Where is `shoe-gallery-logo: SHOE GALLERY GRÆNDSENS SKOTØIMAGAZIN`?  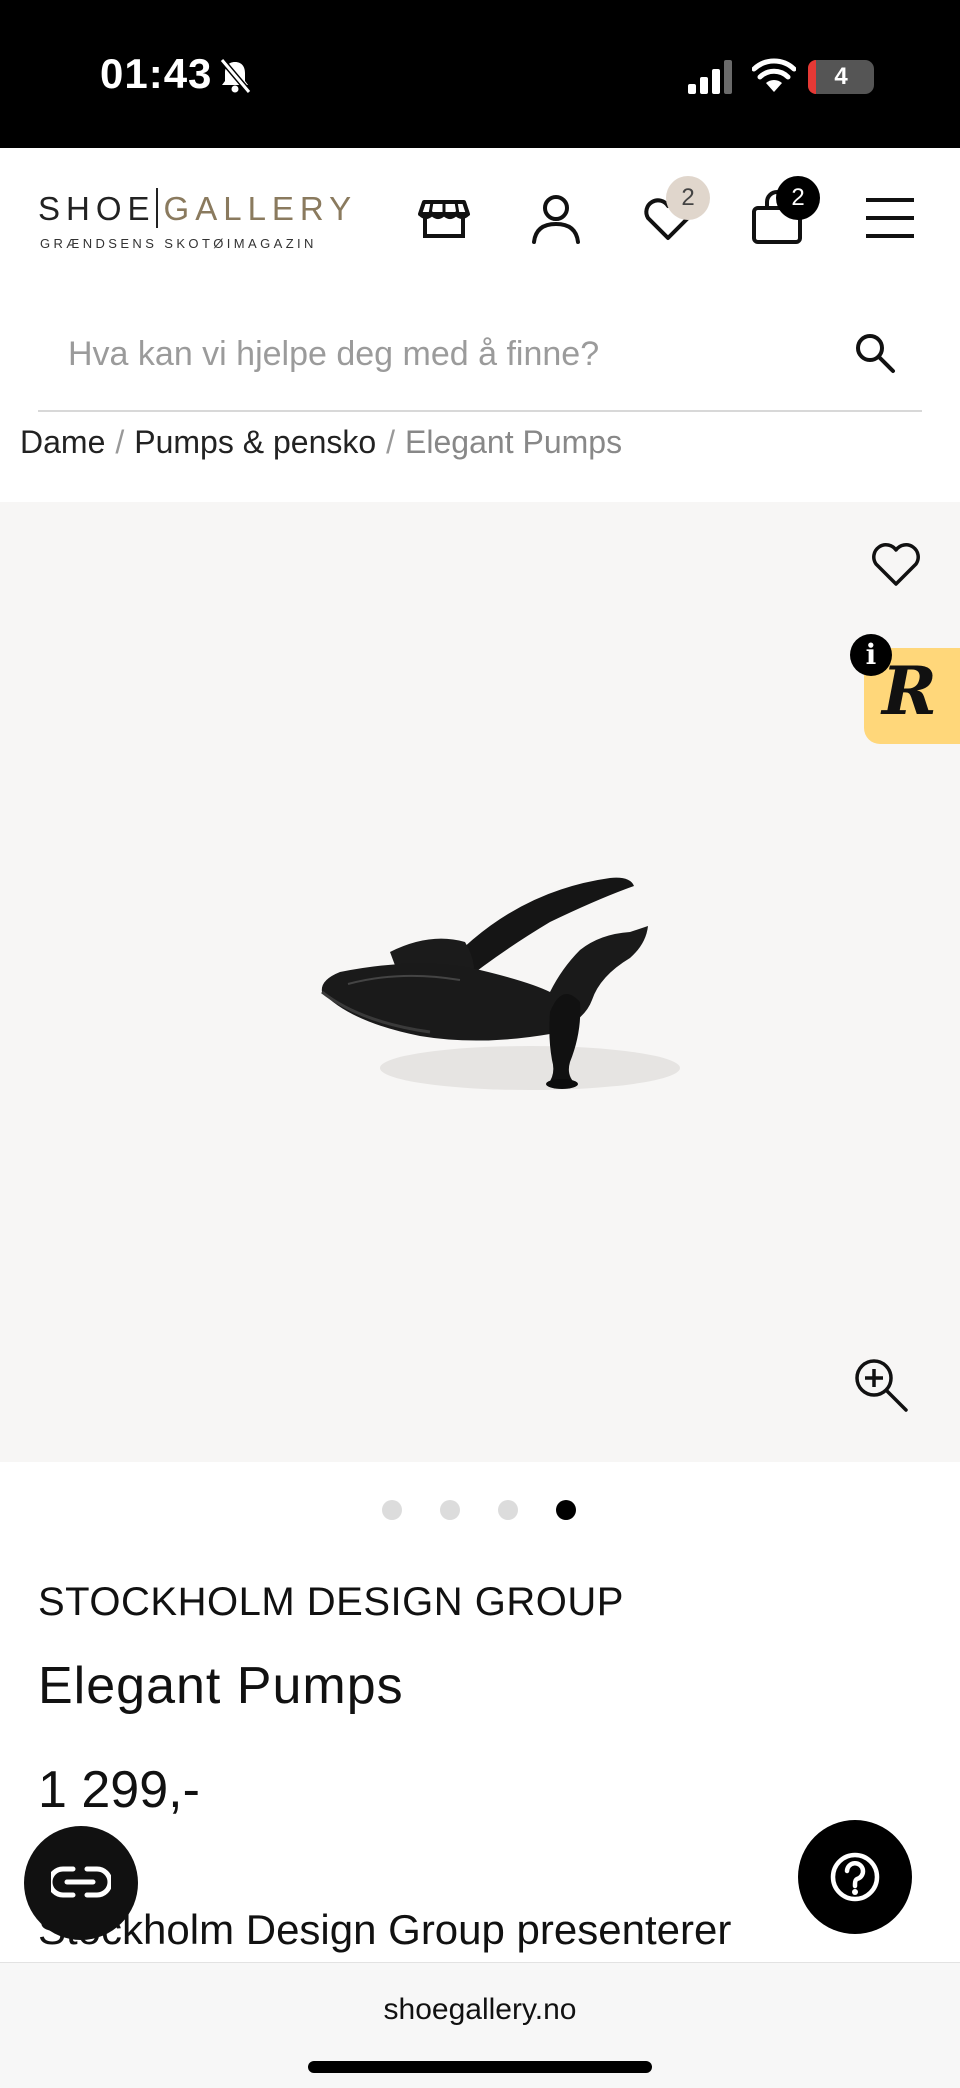
shoe-gallery-logo: SHOE GALLERY GRÆNDSENS SKOTØIMAGAZIN is located at coordinates (194, 223).